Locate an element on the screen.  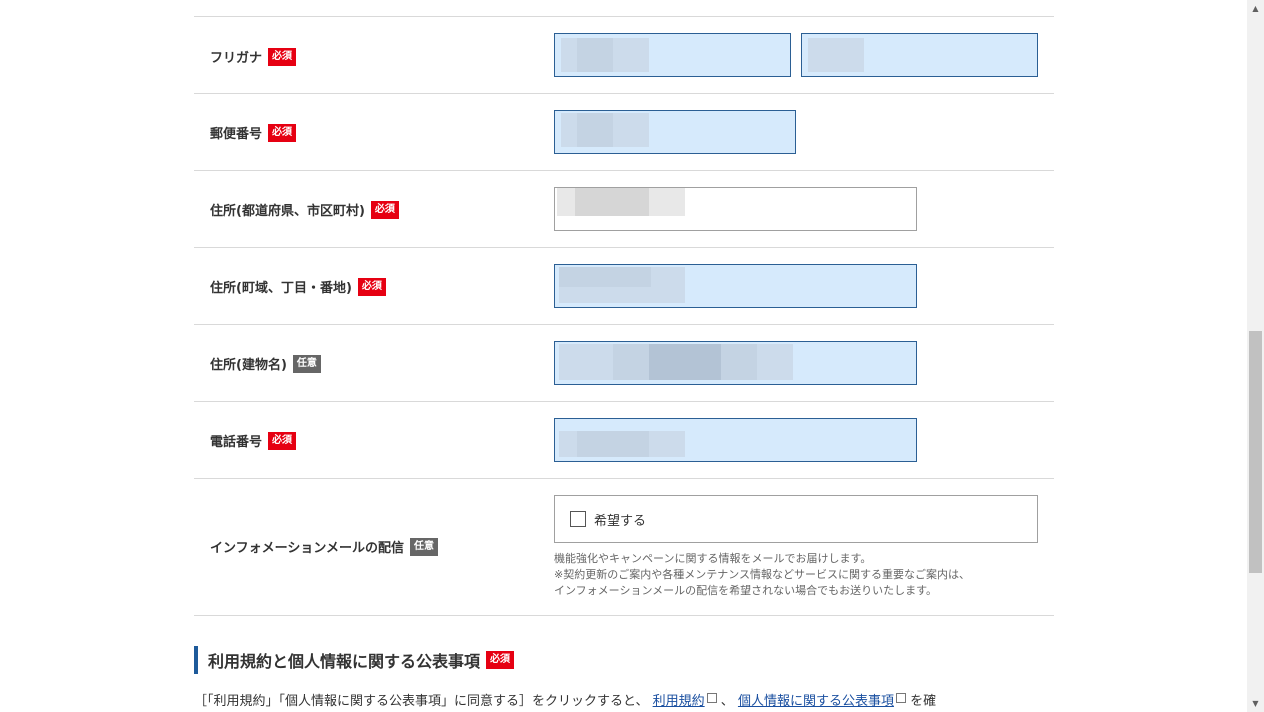
postal-code-label: 郵便番号 is located at coordinates (236, 134).